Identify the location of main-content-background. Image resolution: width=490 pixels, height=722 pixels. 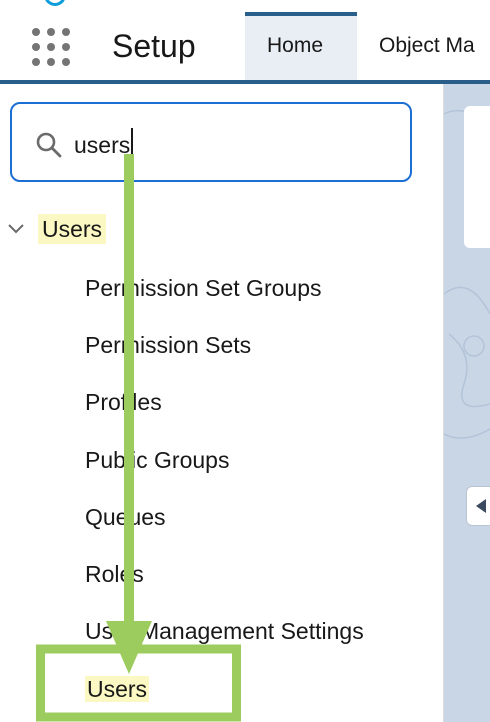
(467, 403).